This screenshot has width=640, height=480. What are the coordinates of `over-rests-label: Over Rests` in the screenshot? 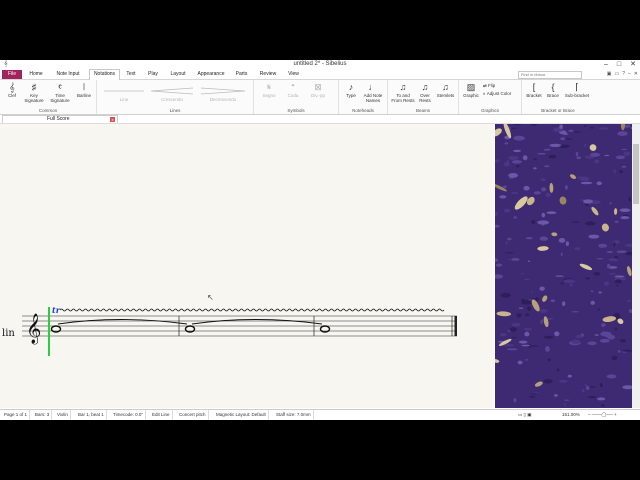 It's located at (425, 98).